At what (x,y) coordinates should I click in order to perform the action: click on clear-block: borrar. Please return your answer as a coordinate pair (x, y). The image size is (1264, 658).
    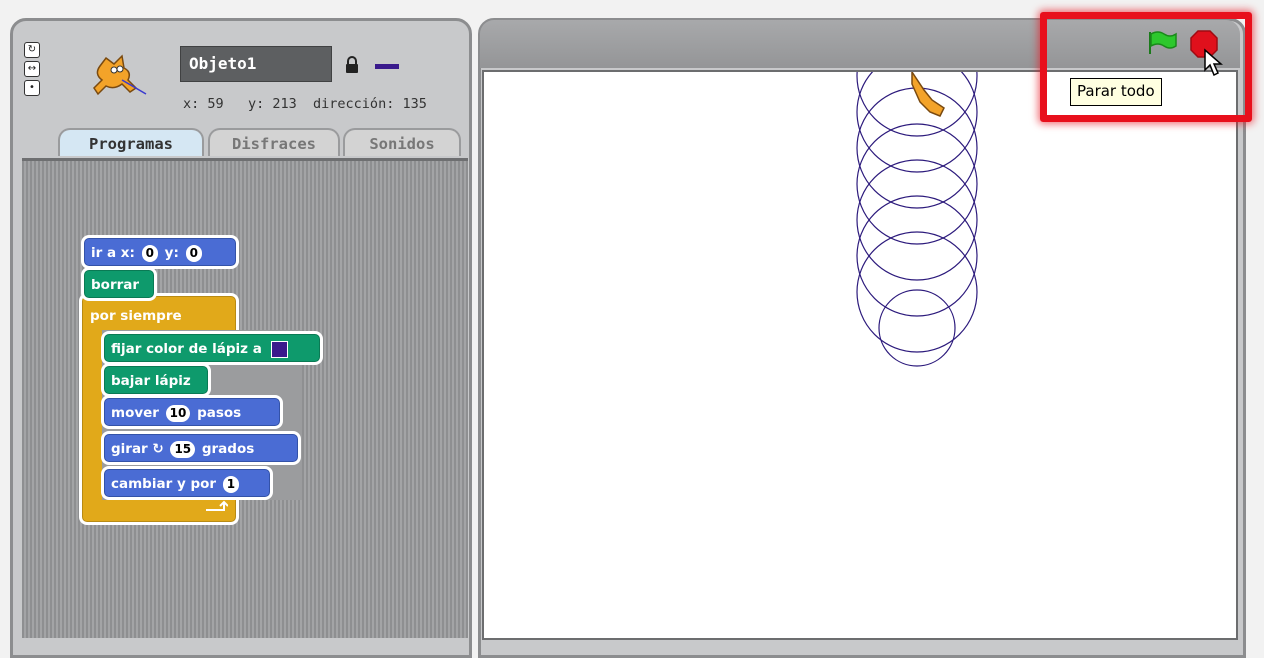
    Looking at the image, I should click on (119, 284).